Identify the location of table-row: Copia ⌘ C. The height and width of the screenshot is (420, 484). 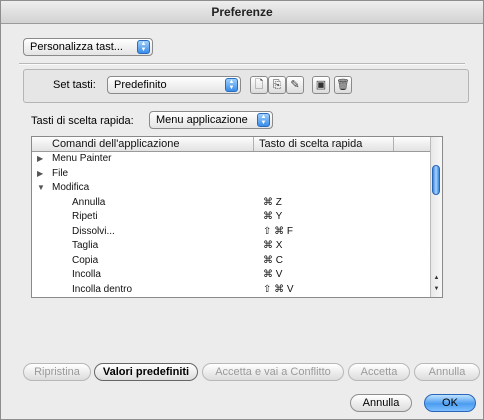
(232, 261).